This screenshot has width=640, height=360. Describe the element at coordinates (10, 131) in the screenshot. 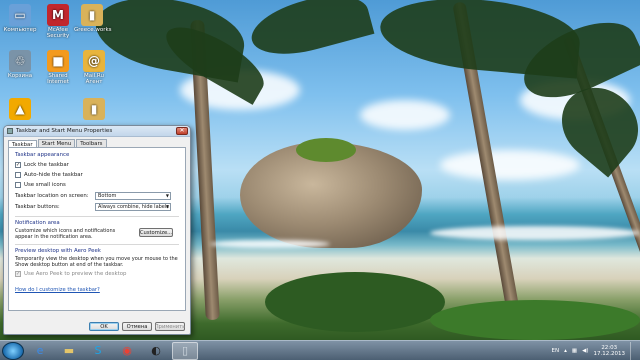

I see `dialog-app-icon` at that location.